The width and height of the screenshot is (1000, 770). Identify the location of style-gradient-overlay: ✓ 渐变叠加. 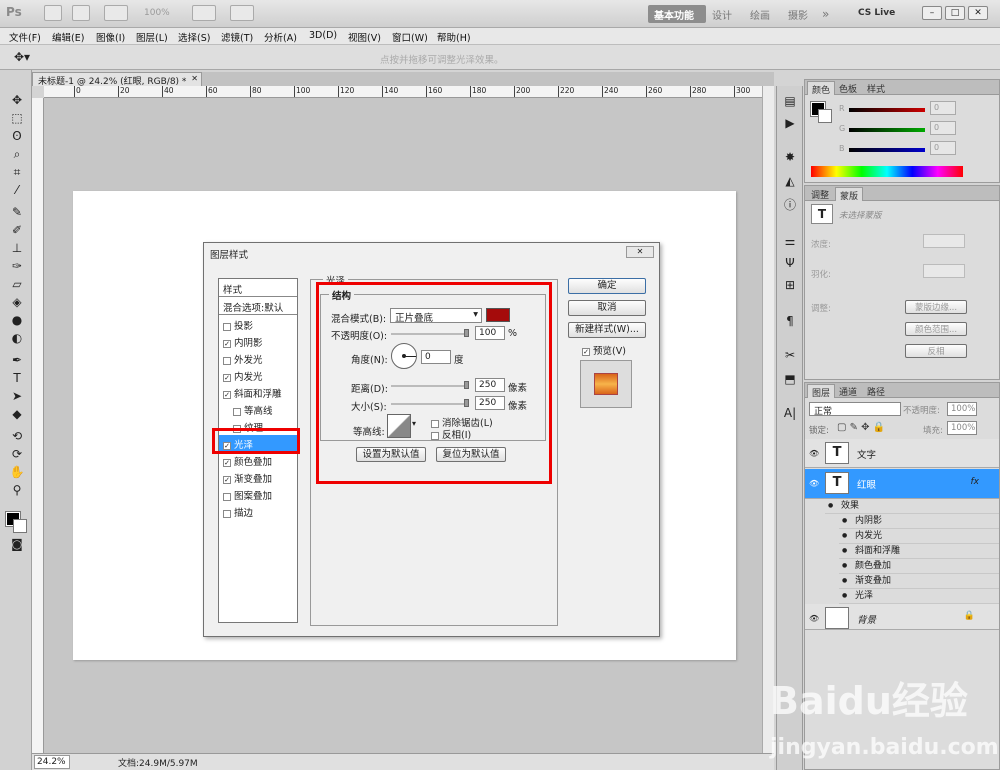
(258, 477).